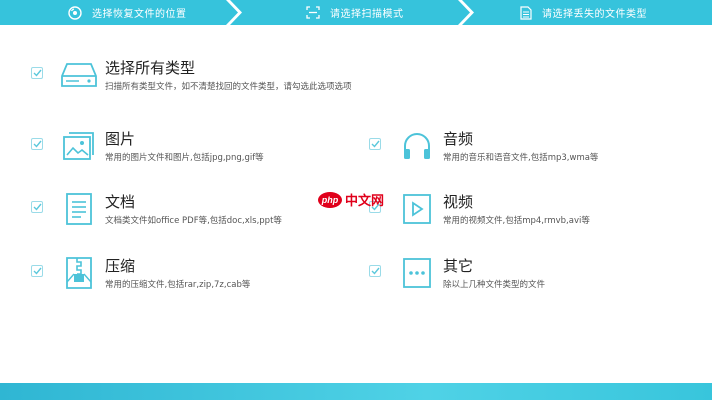  Describe the element at coordinates (494, 285) in the screenshot. I see `option-description: 除以上几种文件类型的文件` at that location.